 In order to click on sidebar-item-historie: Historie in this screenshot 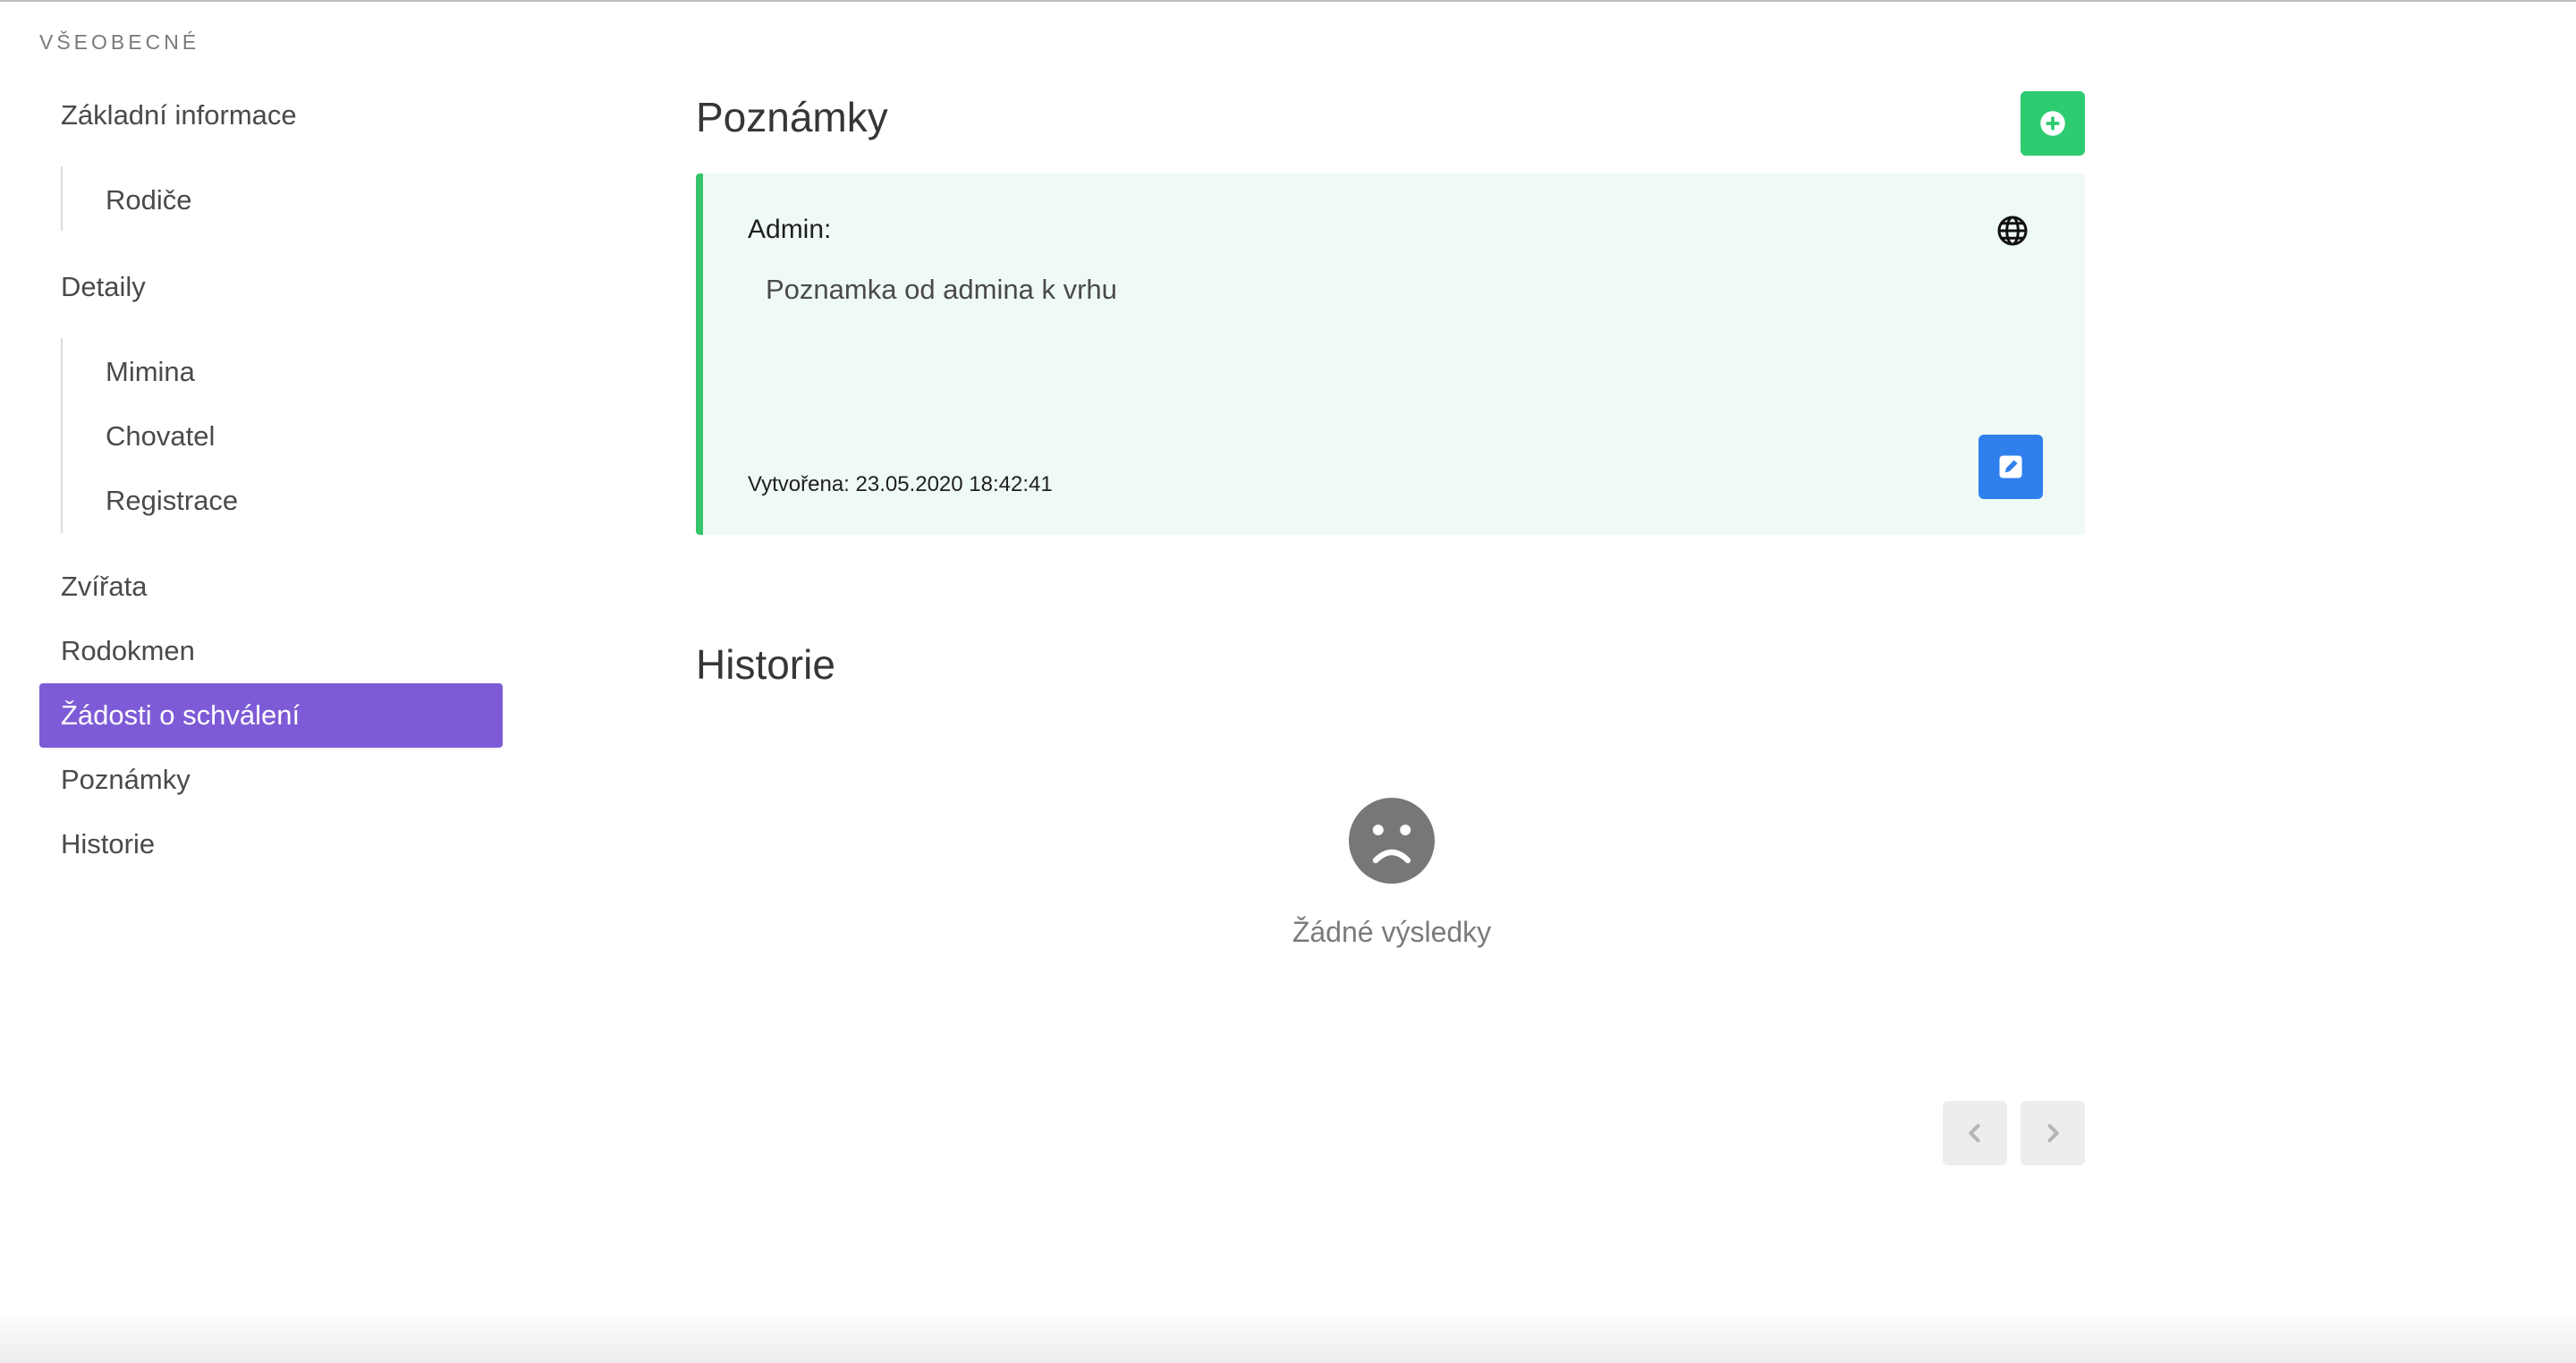, I will do `click(271, 844)`.